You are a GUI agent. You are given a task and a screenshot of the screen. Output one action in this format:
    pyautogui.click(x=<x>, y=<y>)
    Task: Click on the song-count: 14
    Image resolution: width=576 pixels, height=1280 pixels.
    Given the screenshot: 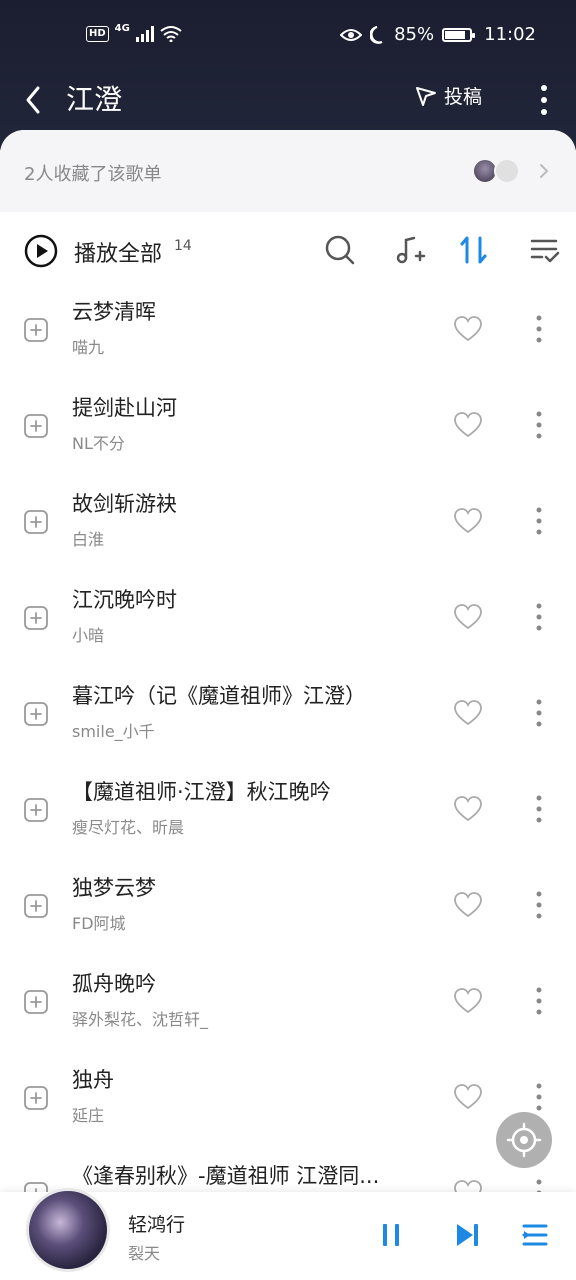 What is the action you would take?
    pyautogui.click(x=183, y=246)
    